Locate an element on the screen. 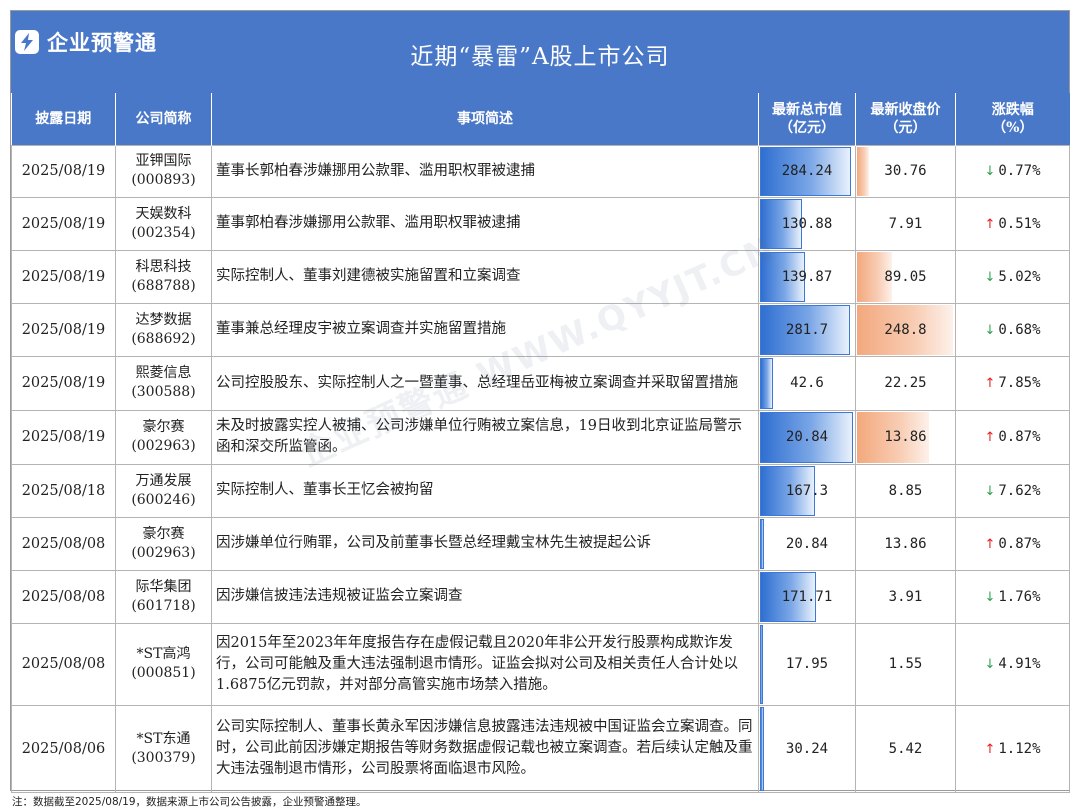 This screenshot has width=1080, height=809. market-cap-cell: 20.84 is located at coordinates (807, 437).